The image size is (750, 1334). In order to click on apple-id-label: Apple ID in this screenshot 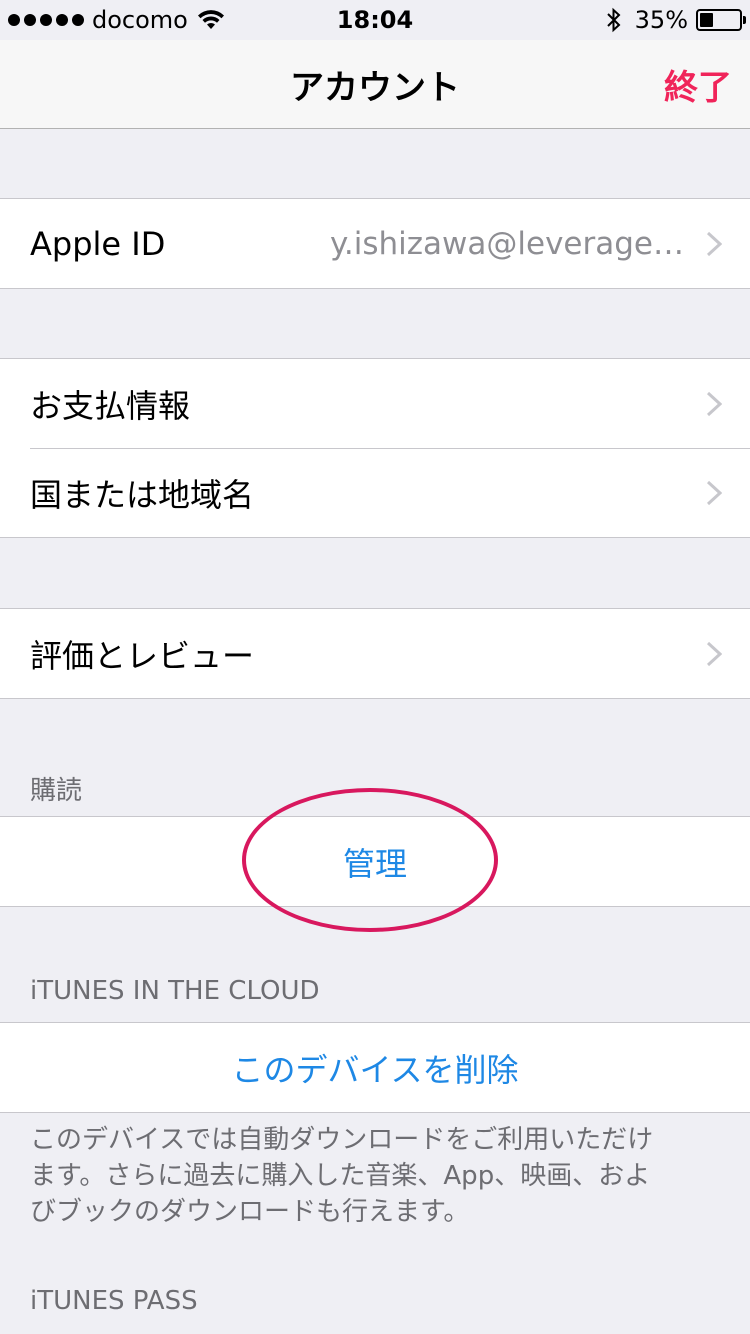, I will do `click(98, 243)`.